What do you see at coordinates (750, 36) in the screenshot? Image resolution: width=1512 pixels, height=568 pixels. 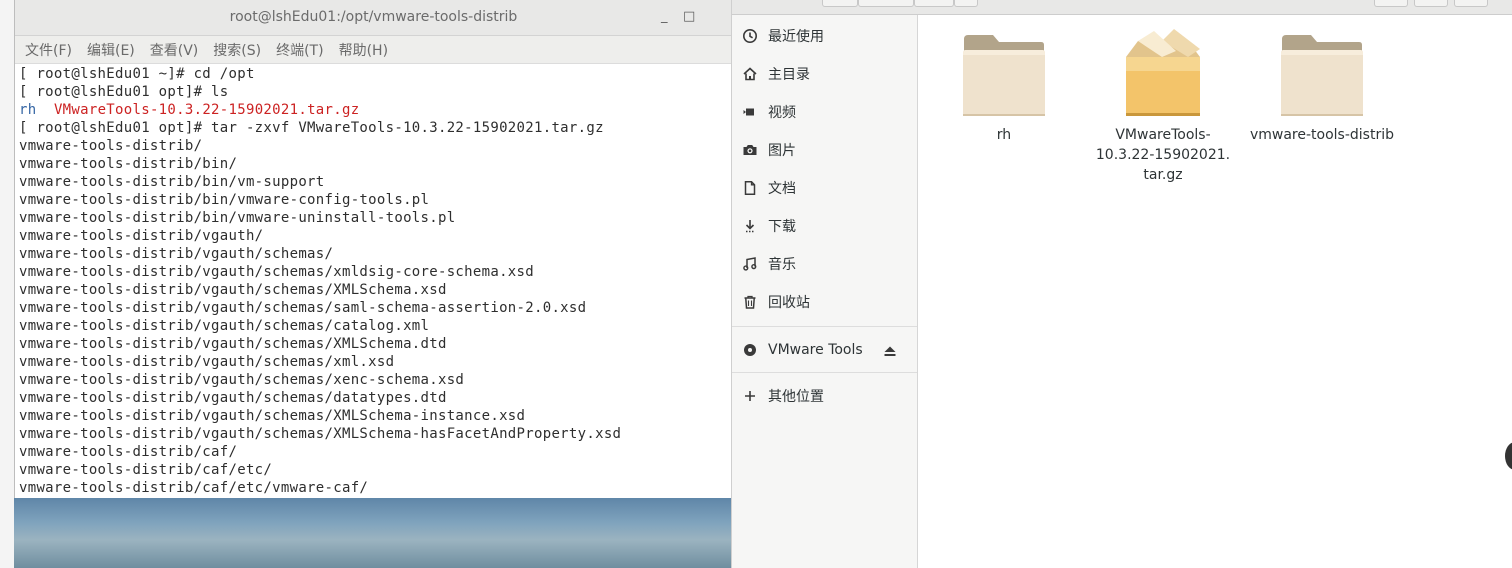 I see `clock-icon` at bounding box center [750, 36].